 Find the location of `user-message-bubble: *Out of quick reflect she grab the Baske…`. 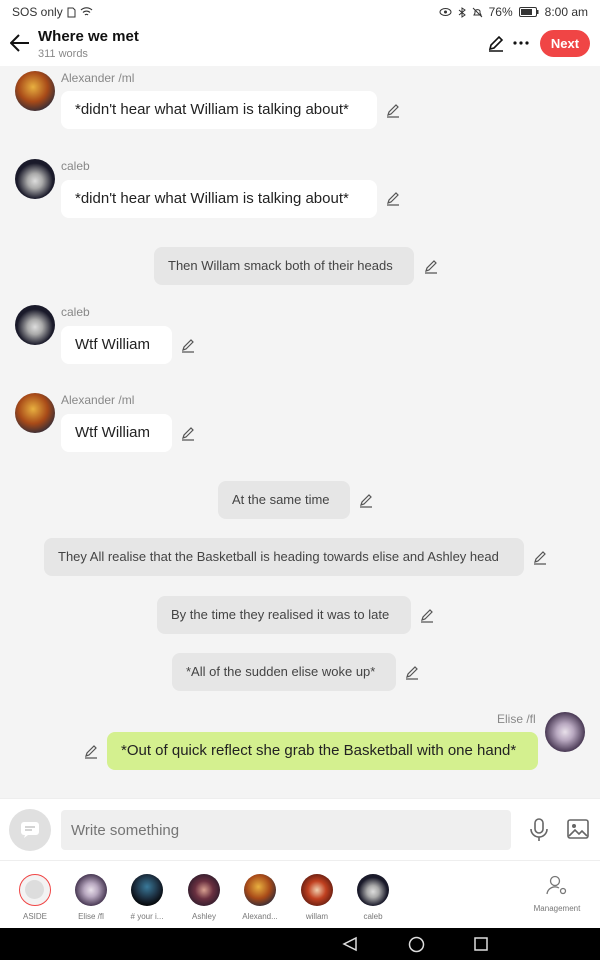

user-message-bubble: *Out of quick reflect she grab the Baske… is located at coordinates (322, 751).